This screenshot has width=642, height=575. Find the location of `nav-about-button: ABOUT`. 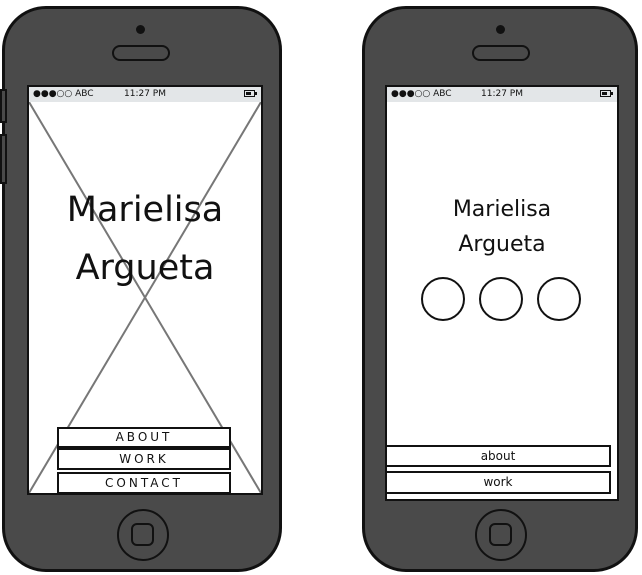

nav-about-button: ABOUT is located at coordinates (144, 437).